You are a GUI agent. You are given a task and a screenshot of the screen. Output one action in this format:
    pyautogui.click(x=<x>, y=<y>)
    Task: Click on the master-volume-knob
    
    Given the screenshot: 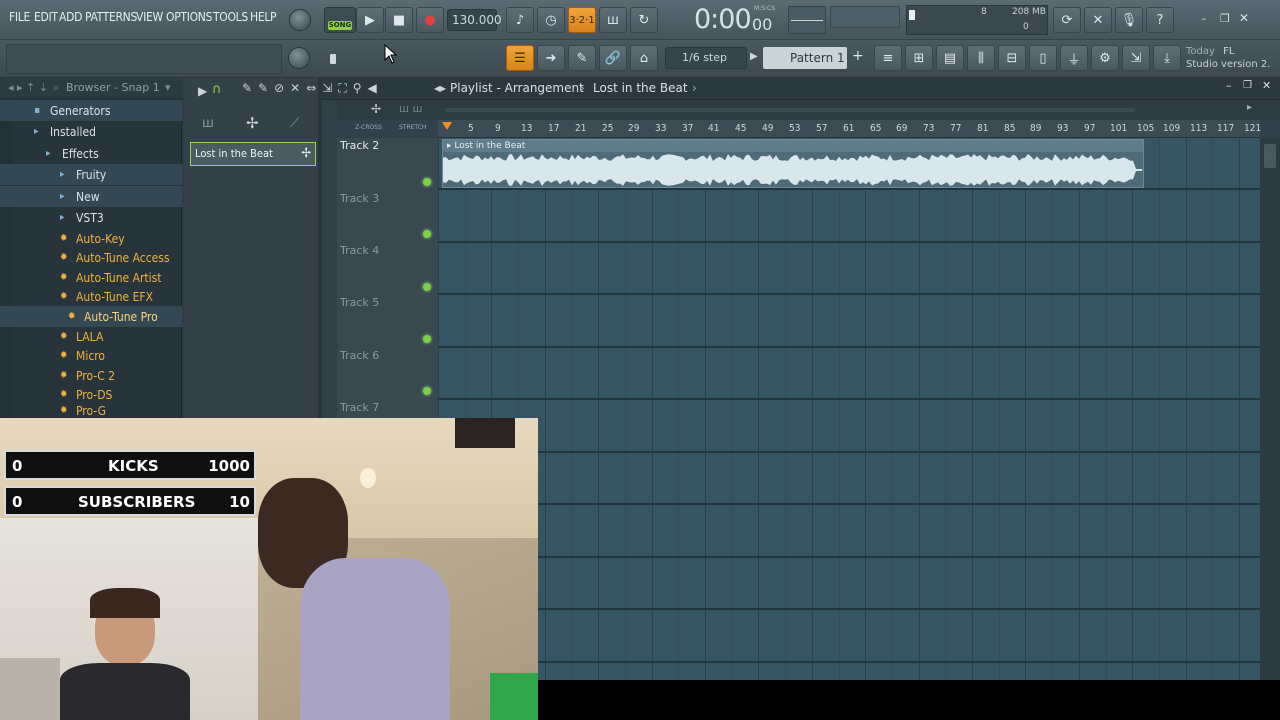 What is the action you would take?
    pyautogui.click(x=300, y=20)
    